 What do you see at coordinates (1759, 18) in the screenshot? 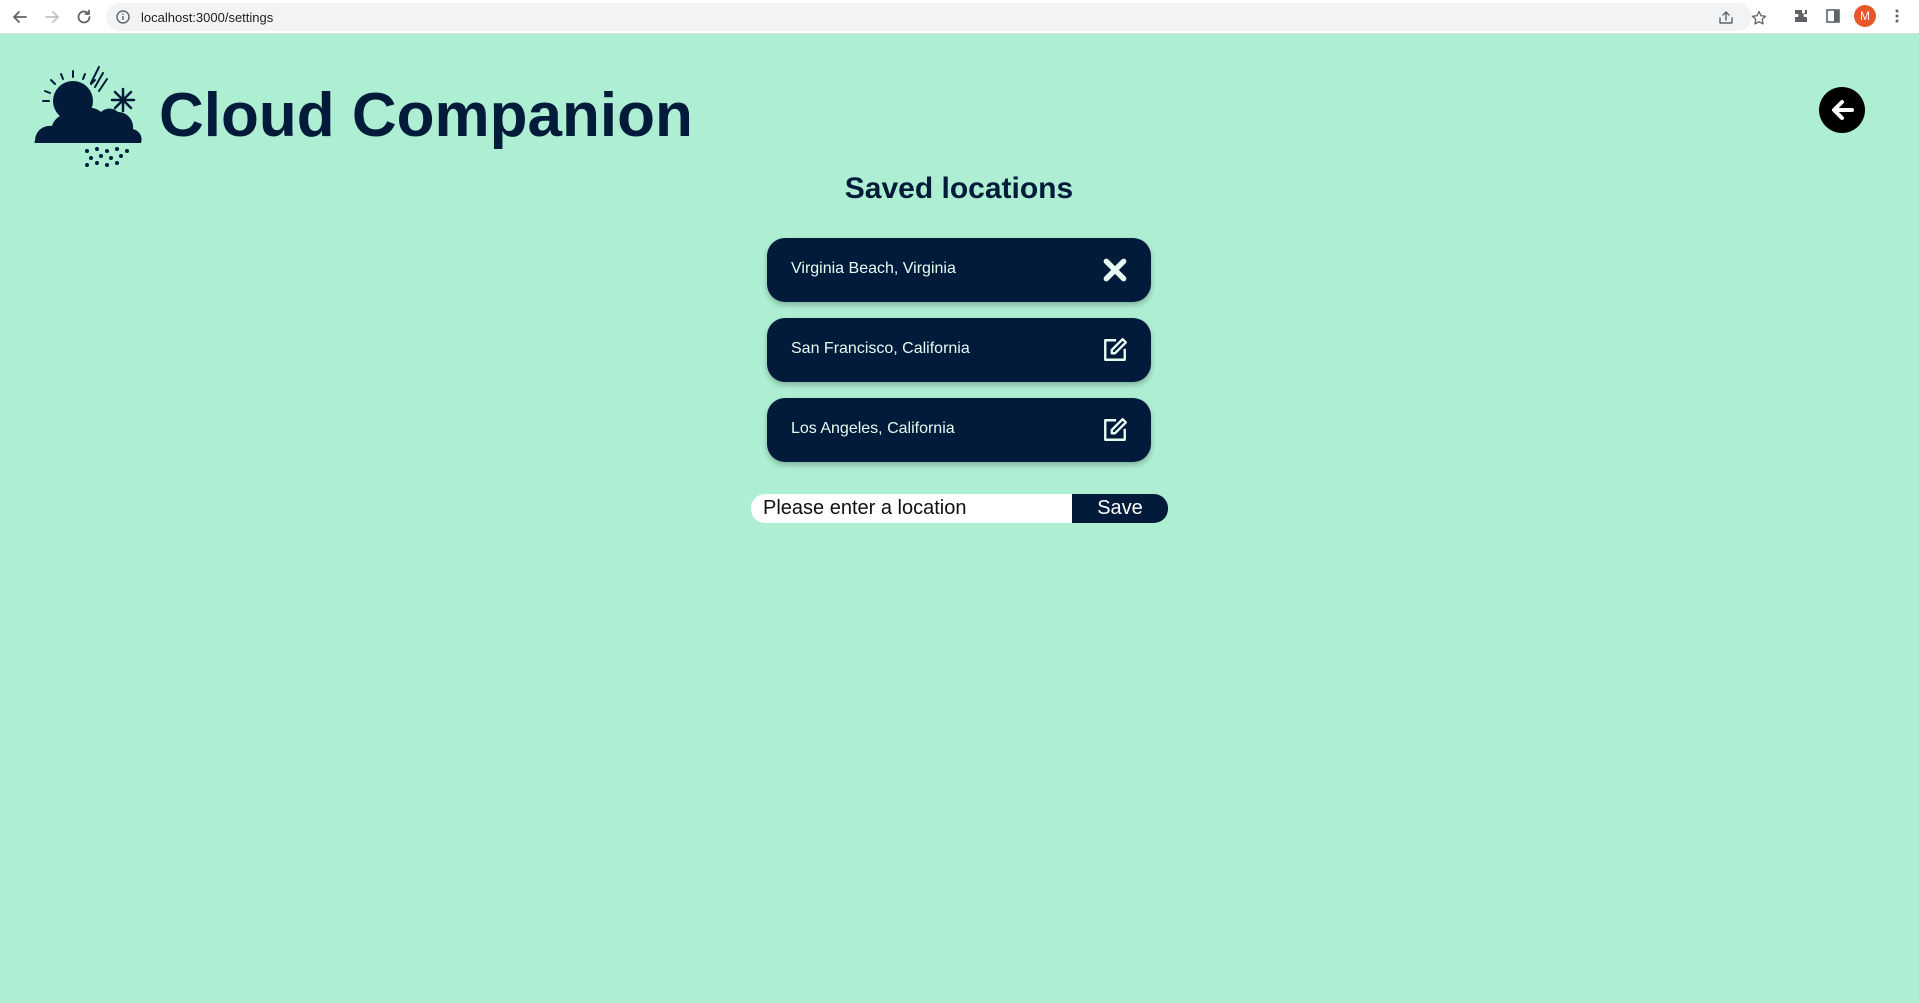
I see `star-icon` at bounding box center [1759, 18].